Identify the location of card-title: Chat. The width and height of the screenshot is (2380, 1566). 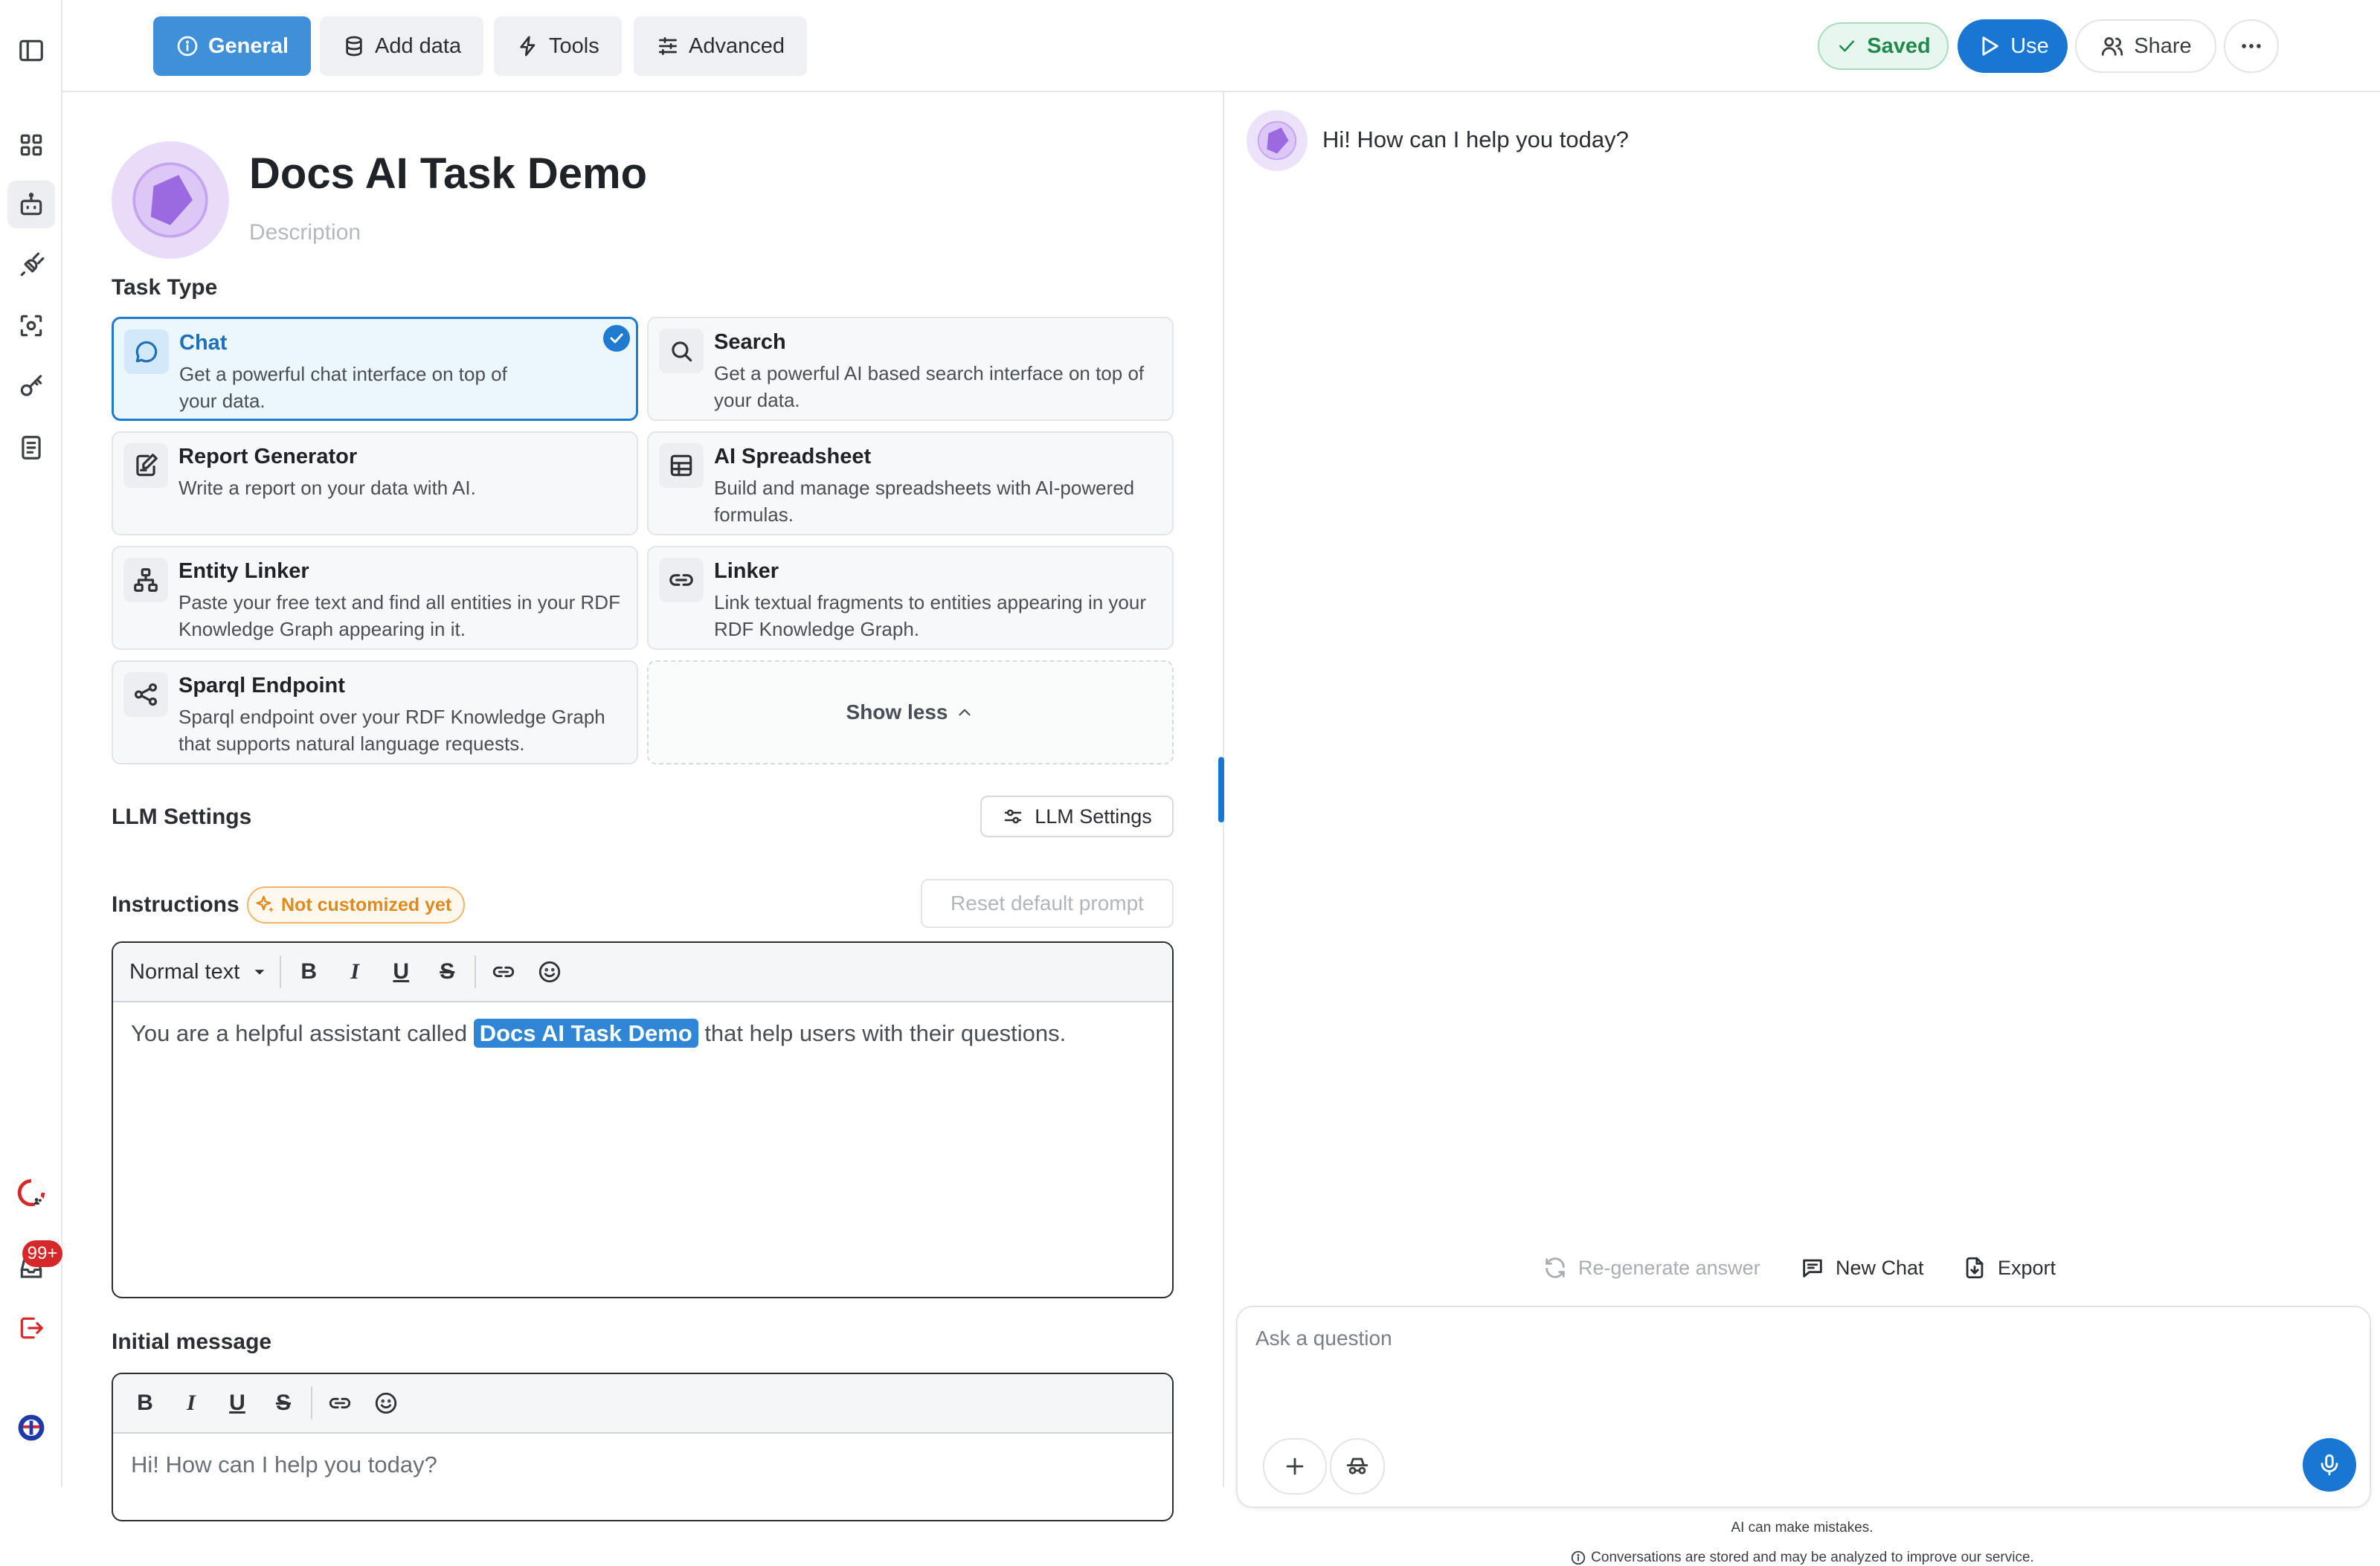
(203, 343).